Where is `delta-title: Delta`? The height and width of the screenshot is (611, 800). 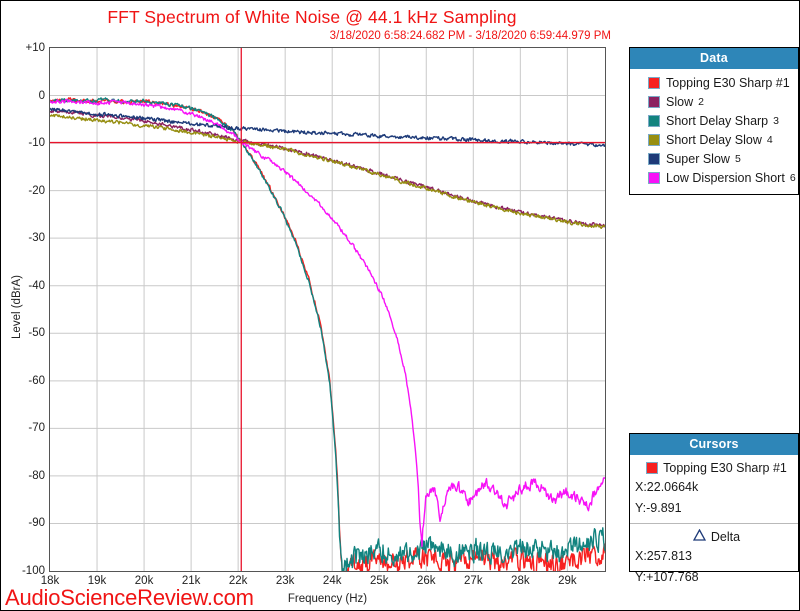
delta-title: Delta is located at coordinates (716, 536).